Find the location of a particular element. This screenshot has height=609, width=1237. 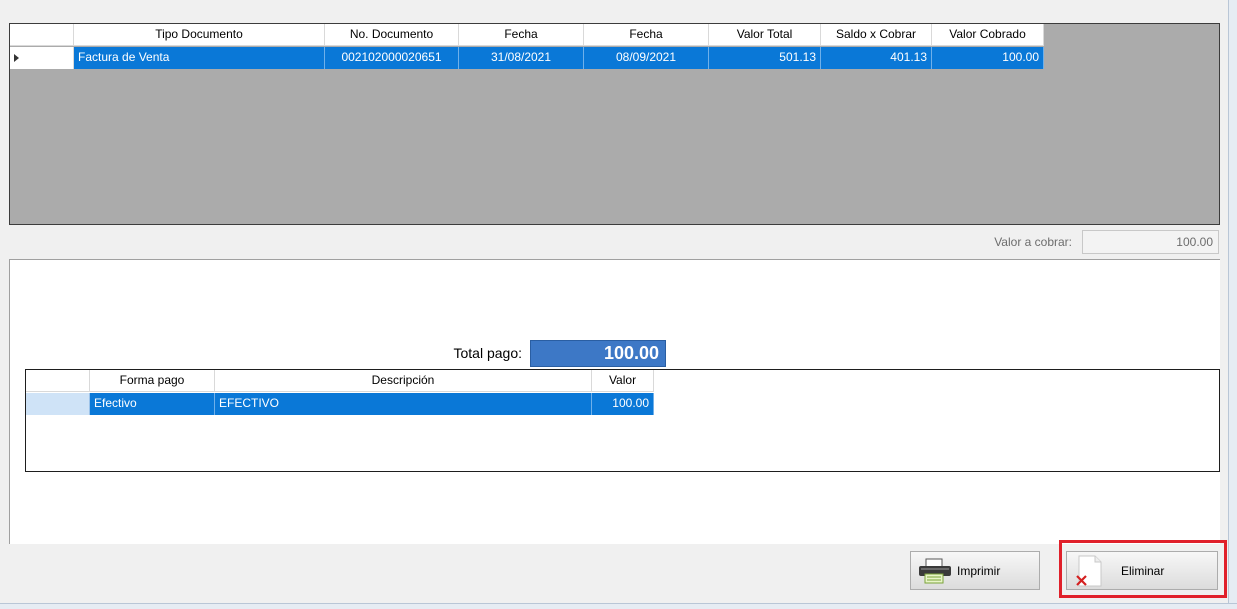

delete-document-icon is located at coordinates (1089, 570).